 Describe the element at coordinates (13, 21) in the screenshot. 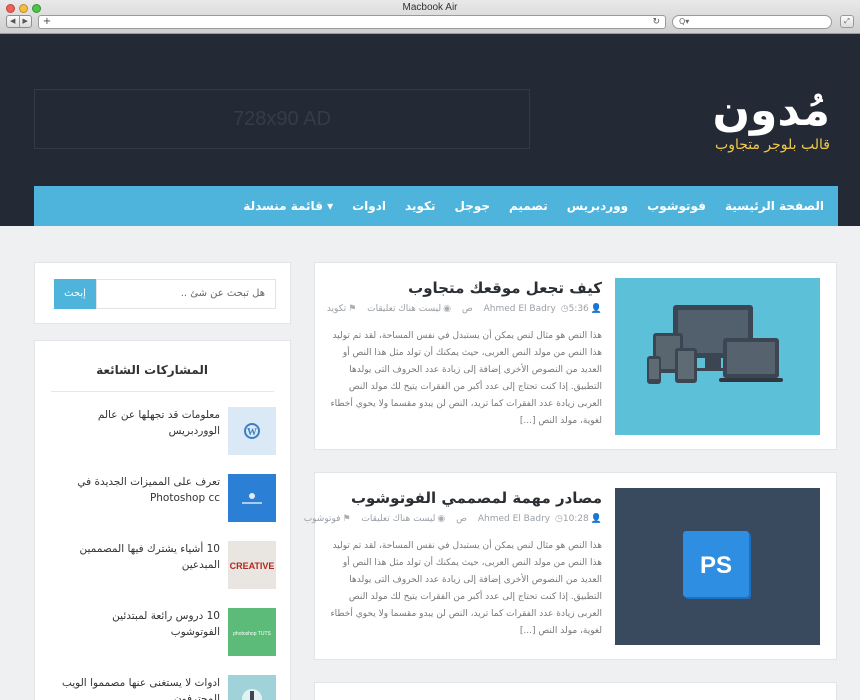

I see `back-button: ◀` at that location.